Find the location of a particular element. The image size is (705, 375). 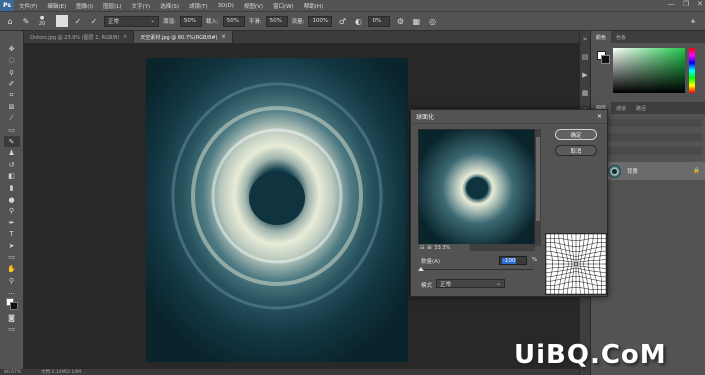

layer-thumbnail is located at coordinates (614, 171).